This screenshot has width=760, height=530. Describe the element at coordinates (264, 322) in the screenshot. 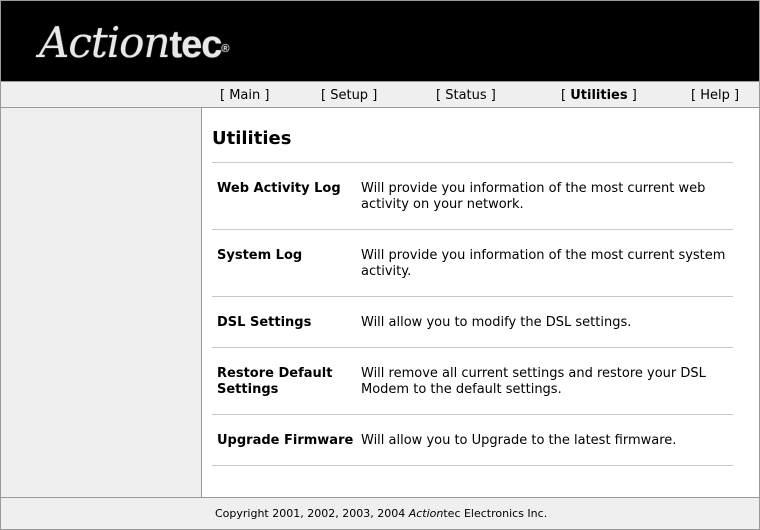

I see `utility-name: DSL Settings` at that location.